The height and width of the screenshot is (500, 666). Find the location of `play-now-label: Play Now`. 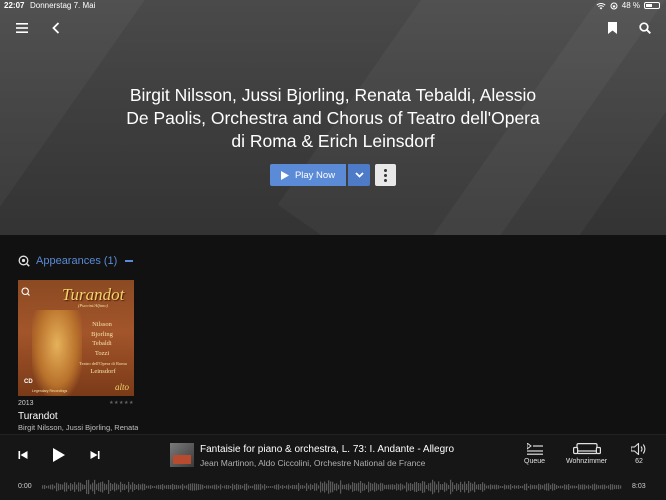

play-now-label: Play Now is located at coordinates (315, 175).